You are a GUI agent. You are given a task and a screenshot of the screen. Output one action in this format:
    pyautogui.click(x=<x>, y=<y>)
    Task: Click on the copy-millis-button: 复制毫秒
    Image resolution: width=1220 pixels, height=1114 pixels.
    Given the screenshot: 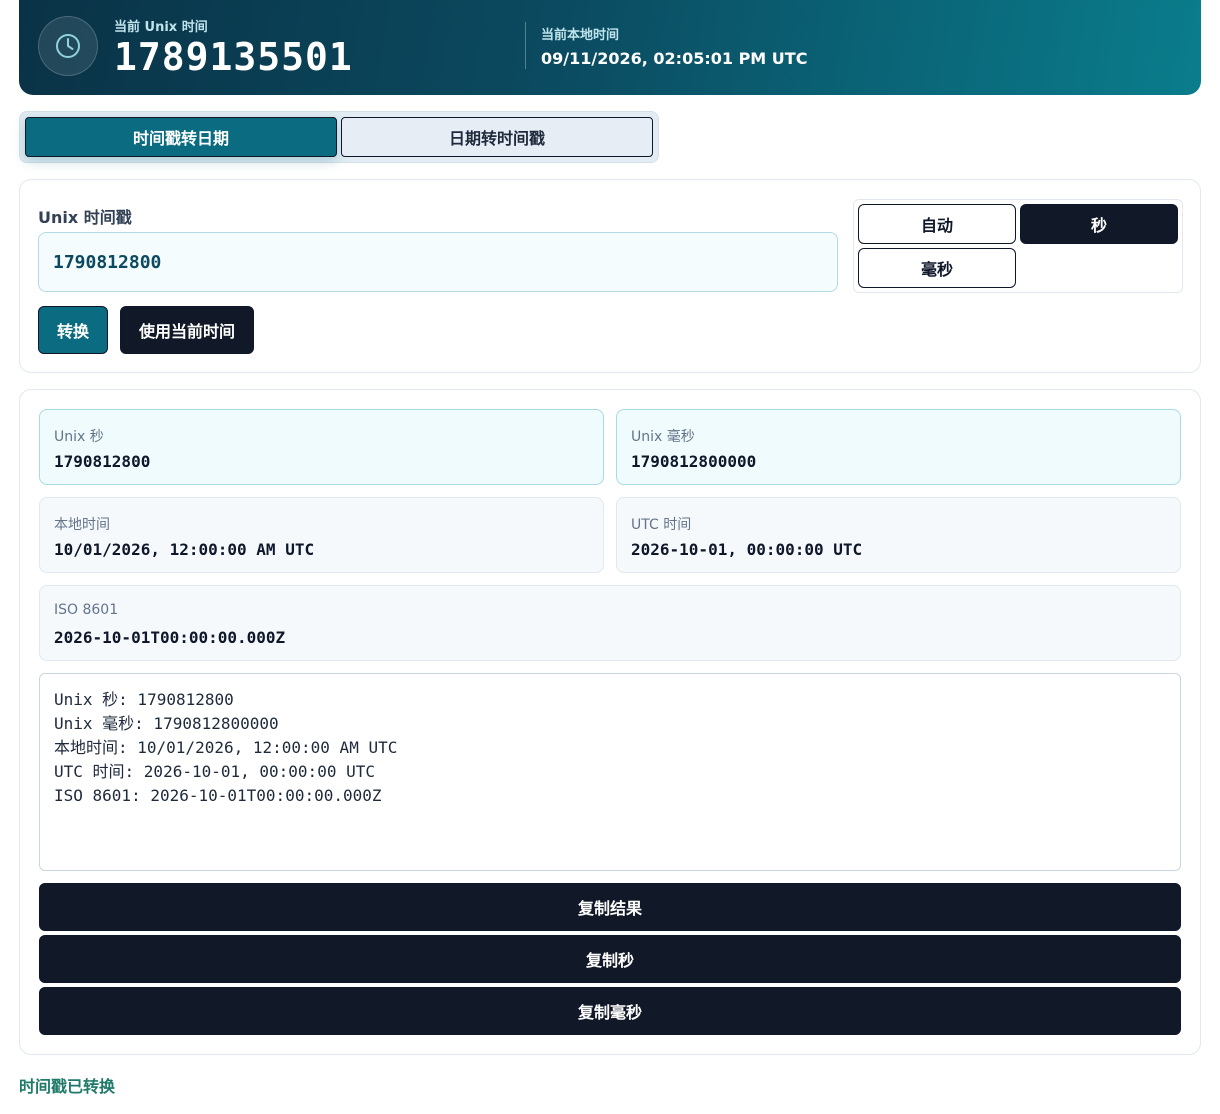 What is the action you would take?
    pyautogui.click(x=610, y=1011)
    